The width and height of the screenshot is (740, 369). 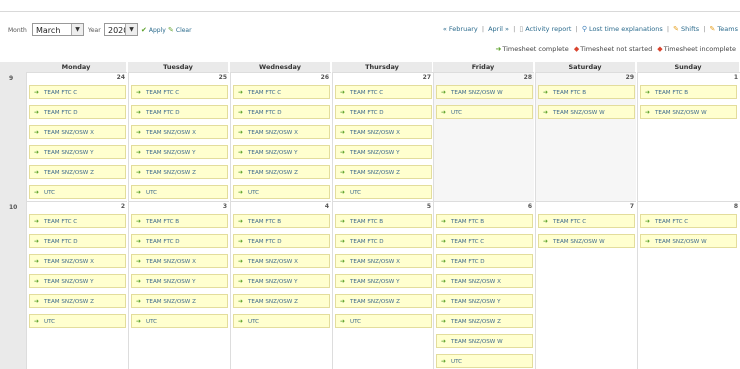 What do you see at coordinates (585, 136) in the screenshot?
I see `day-cell: 29 ➜ TEAM FTC B ➜ TEAM SNZ/OSW W` at bounding box center [585, 136].